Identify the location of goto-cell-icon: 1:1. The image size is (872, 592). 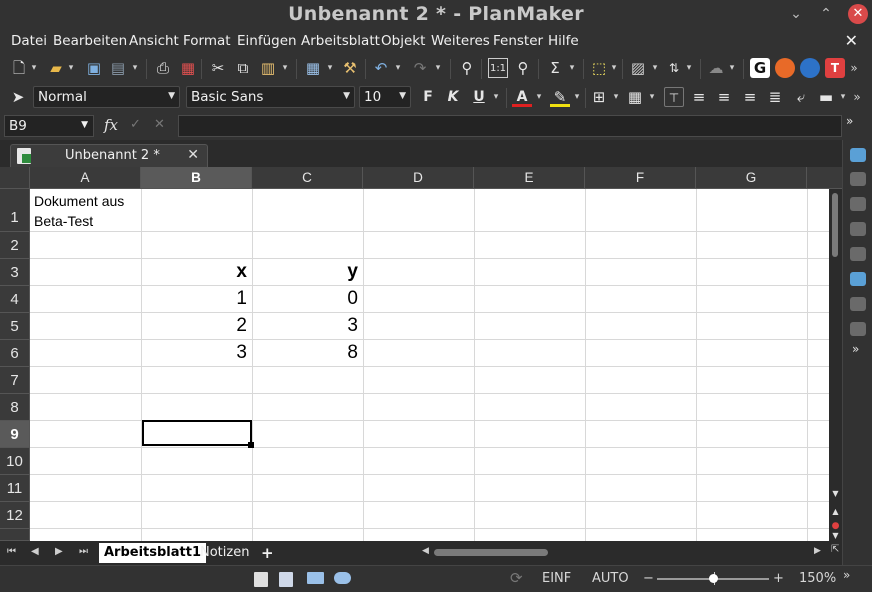
(498, 68).